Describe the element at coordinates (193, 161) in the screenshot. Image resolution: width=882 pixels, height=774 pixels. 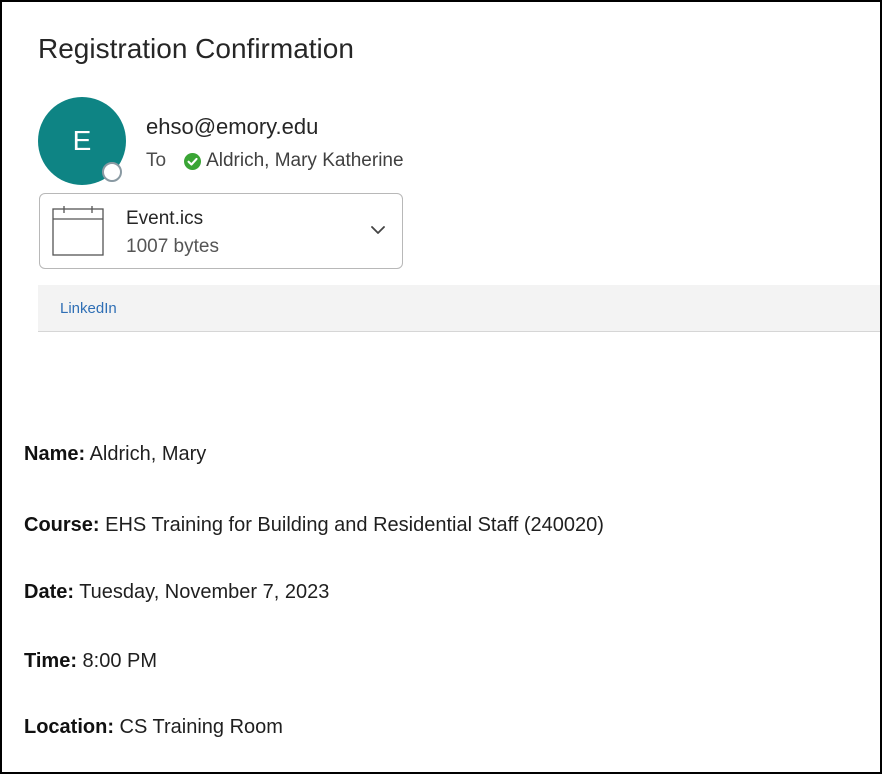
I see `verified-check-icon` at that location.